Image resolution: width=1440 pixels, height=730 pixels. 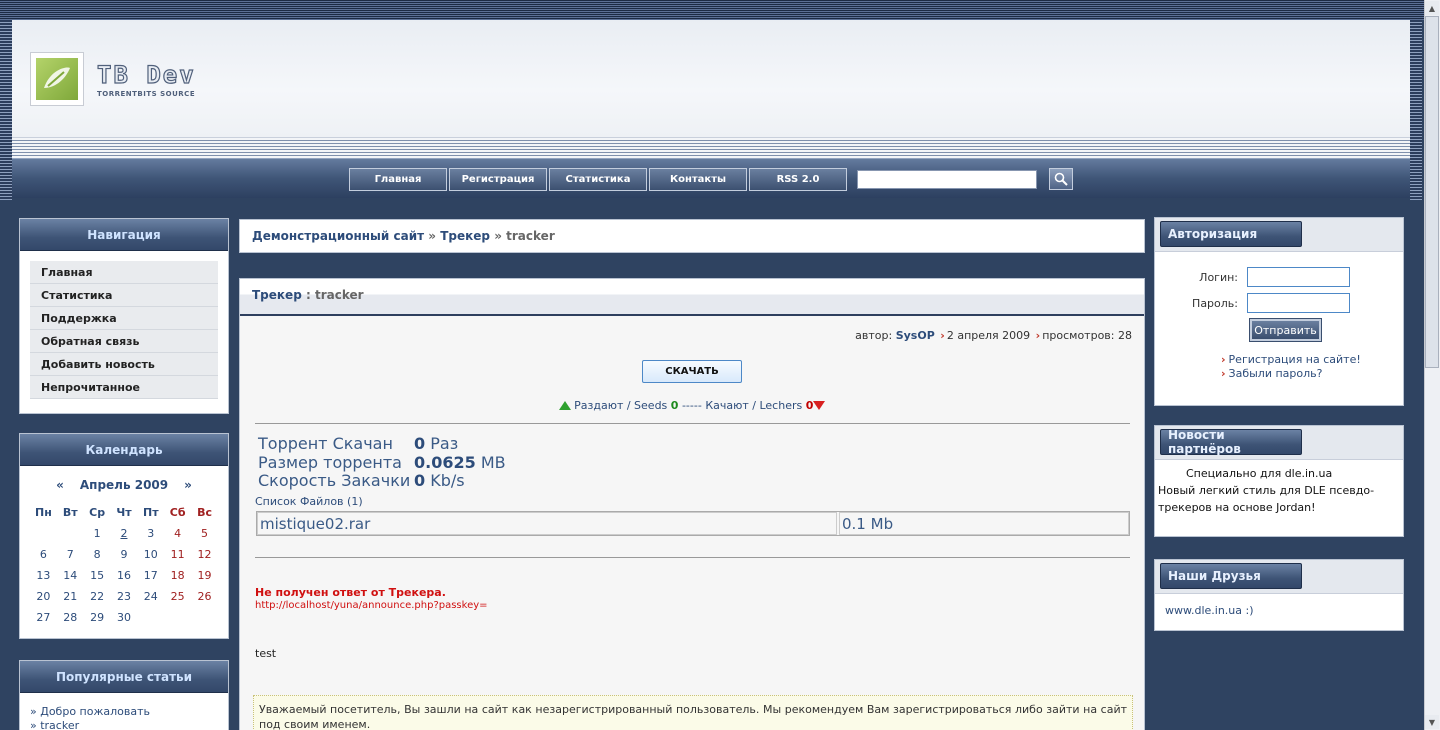 I want to click on calendar-weekday: Вс, so click(x=204, y=512).